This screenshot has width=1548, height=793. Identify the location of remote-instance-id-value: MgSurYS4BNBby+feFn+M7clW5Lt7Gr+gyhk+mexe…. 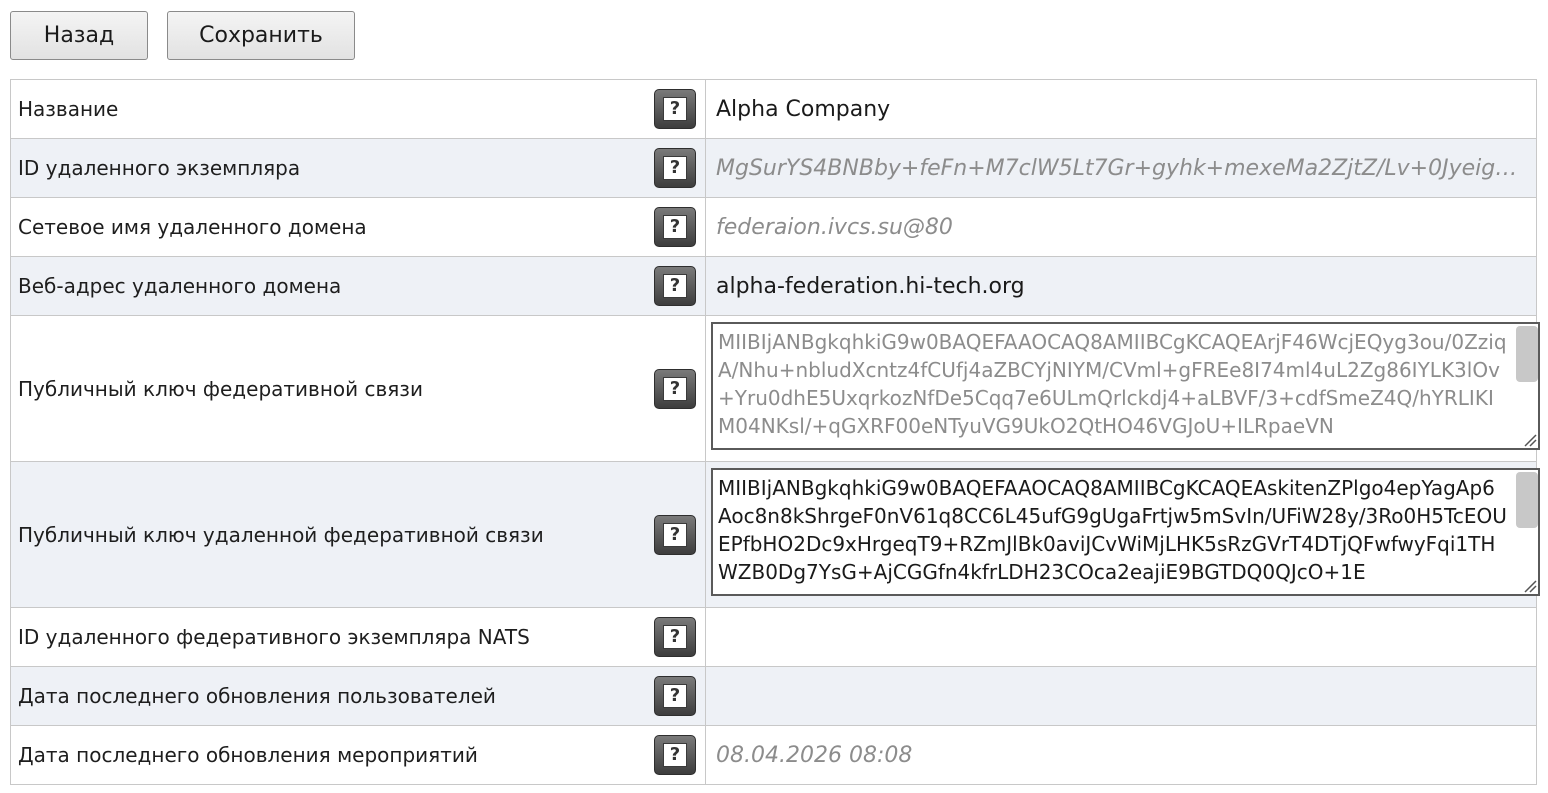
(1121, 168).